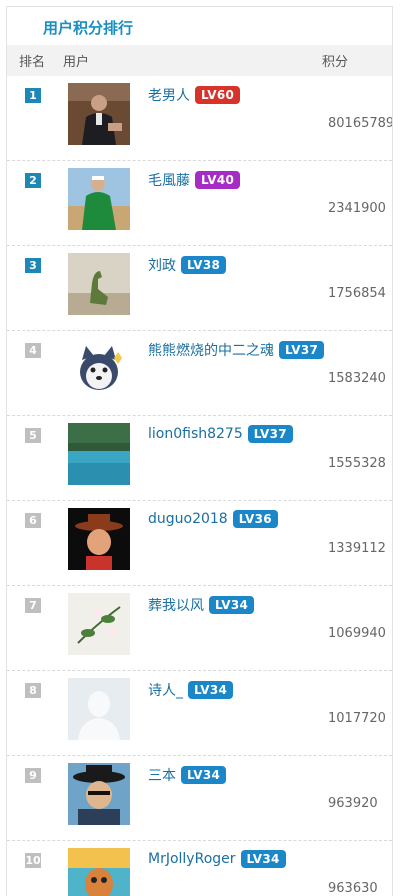 The width and height of the screenshot is (403, 896). I want to click on level-badge: LV38, so click(204, 265).